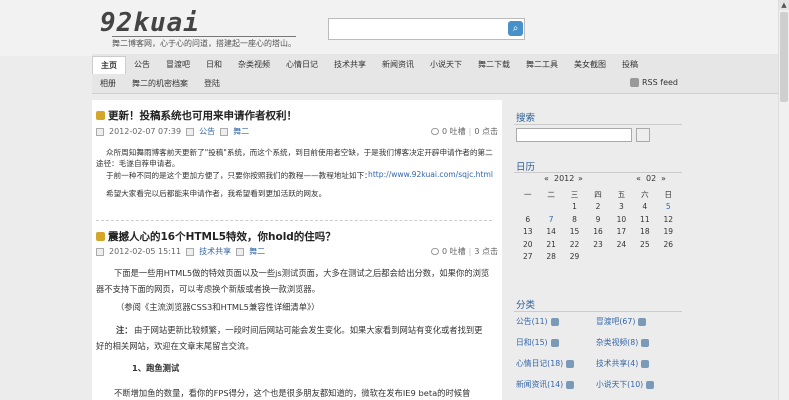 This screenshot has height=400, width=789. Describe the element at coordinates (668, 194) in the screenshot. I see `calendar-weekday: 日` at that location.